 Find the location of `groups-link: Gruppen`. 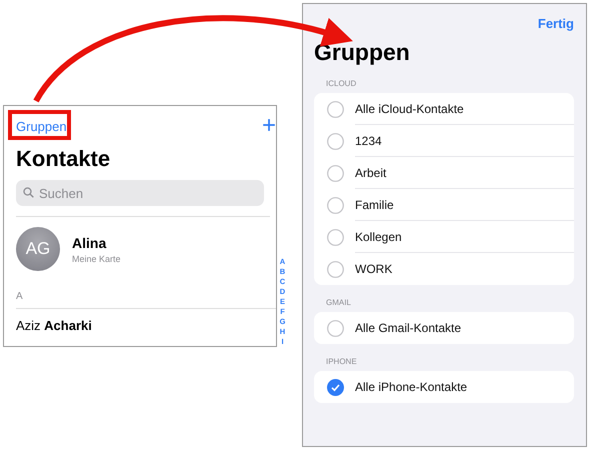

groups-link: Gruppen is located at coordinates (41, 126).